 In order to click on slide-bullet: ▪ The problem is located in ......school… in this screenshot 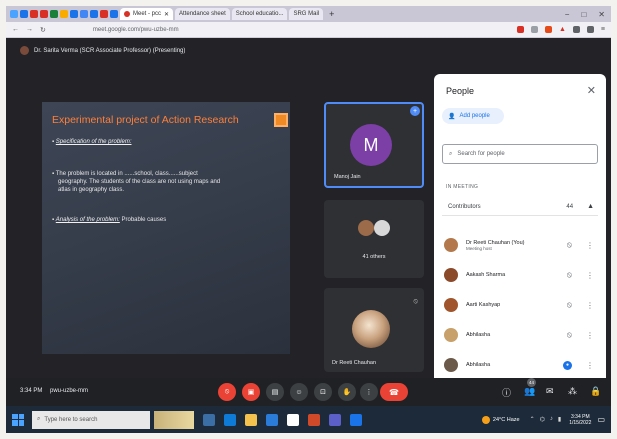, I will do `click(125, 174)`.